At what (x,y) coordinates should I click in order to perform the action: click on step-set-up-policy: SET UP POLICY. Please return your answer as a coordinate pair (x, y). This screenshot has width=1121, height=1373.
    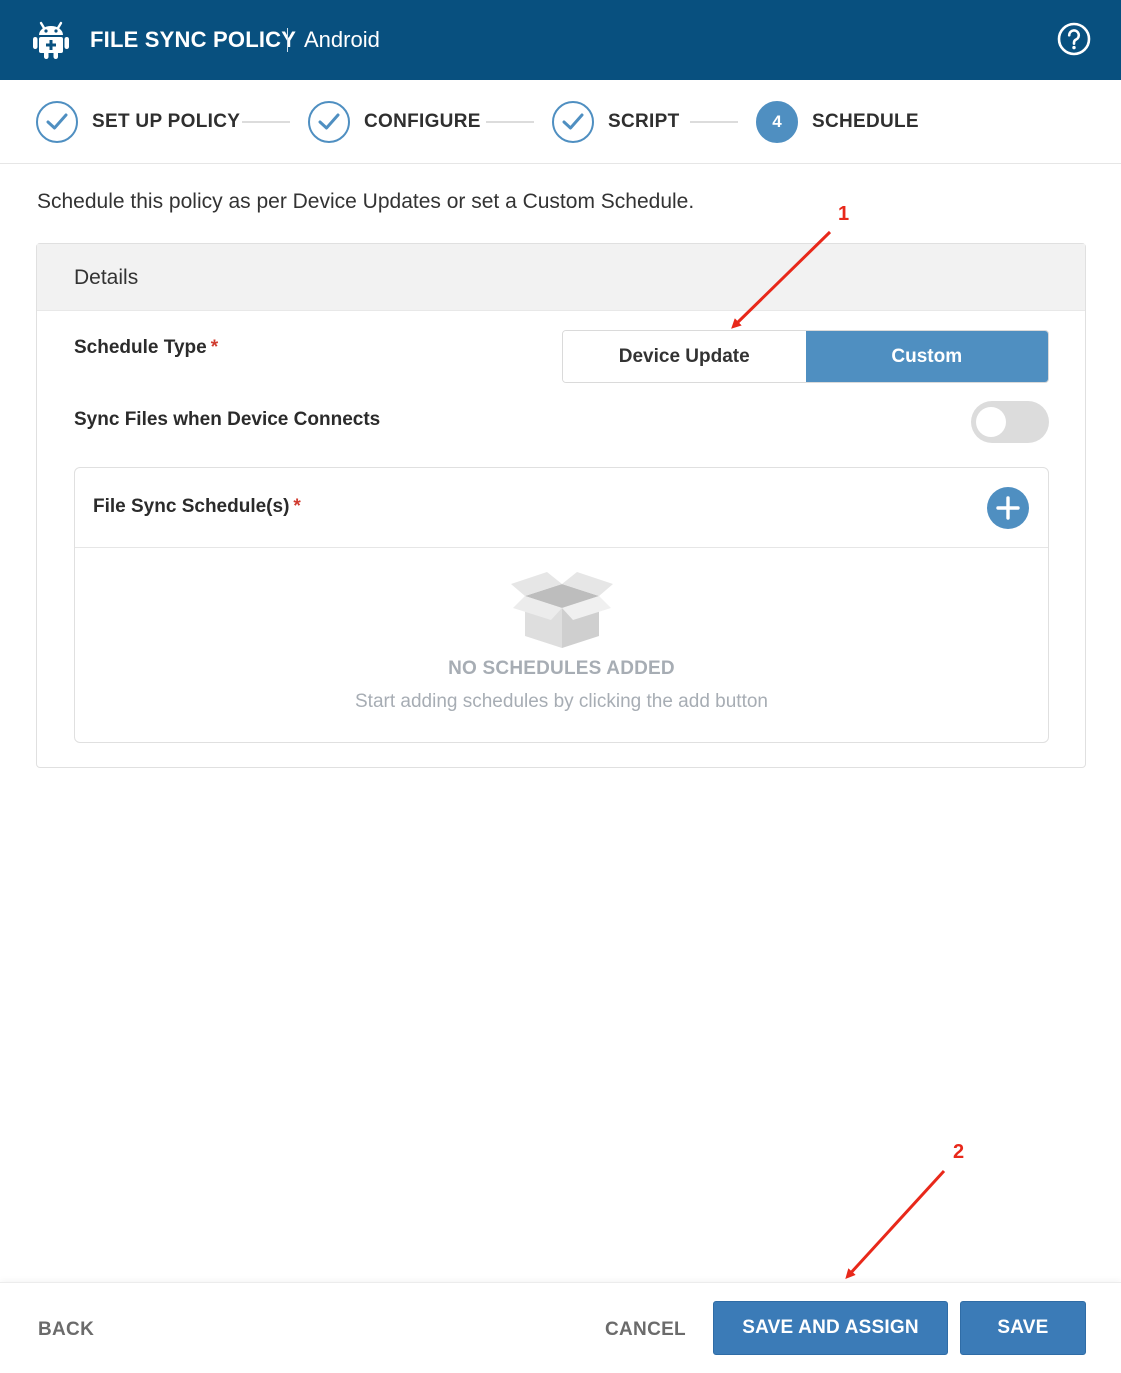
    Looking at the image, I should click on (138, 122).